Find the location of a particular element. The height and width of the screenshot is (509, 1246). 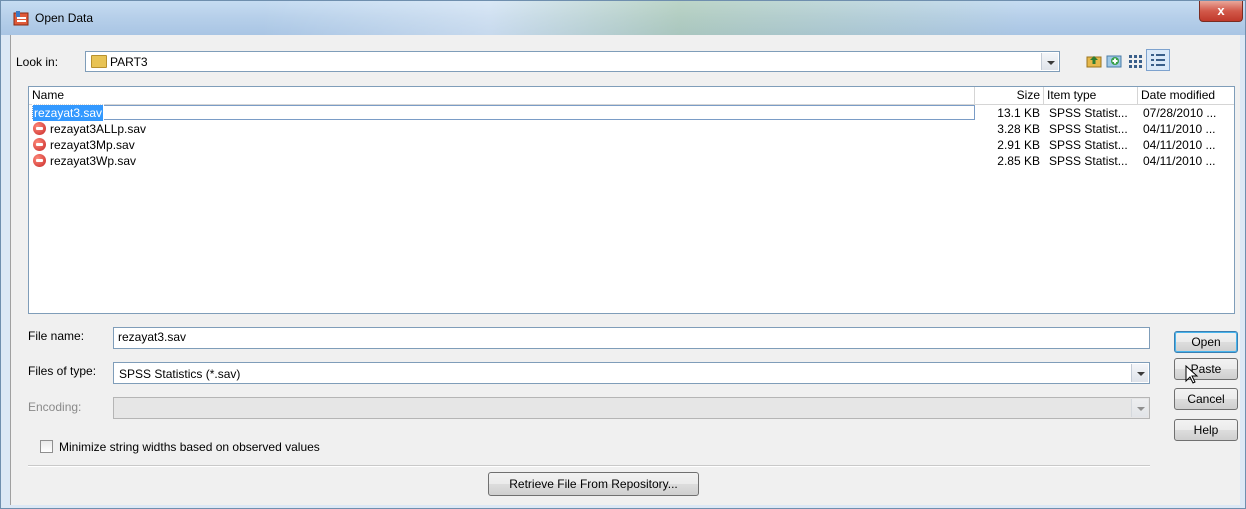

file-name-label: File name: is located at coordinates (56, 336).